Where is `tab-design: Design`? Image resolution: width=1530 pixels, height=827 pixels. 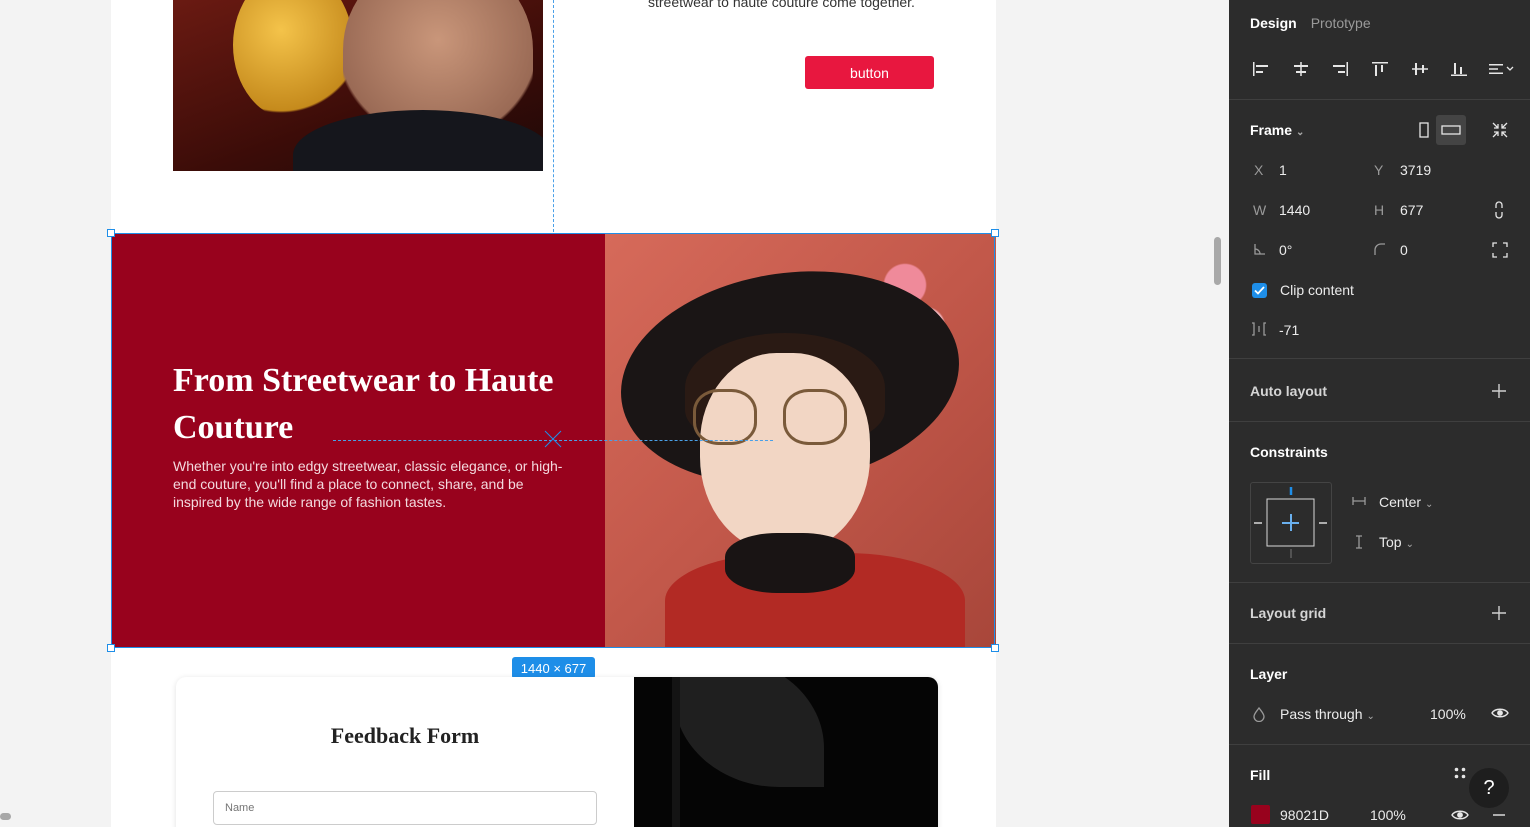
tab-design: Design is located at coordinates (1273, 23).